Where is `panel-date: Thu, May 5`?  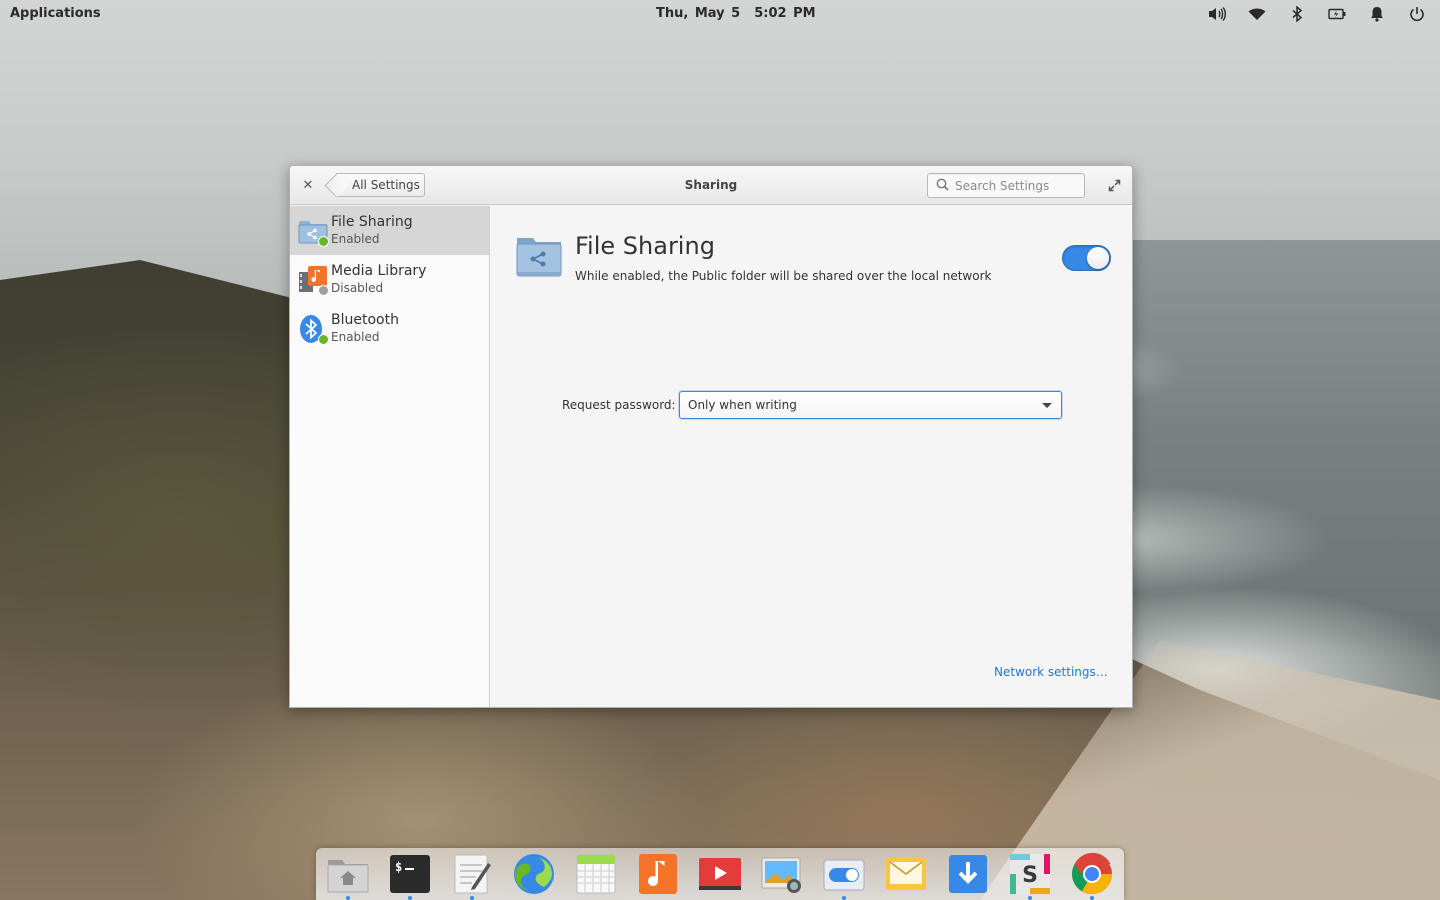
panel-date: Thu, May 5 is located at coordinates (698, 13).